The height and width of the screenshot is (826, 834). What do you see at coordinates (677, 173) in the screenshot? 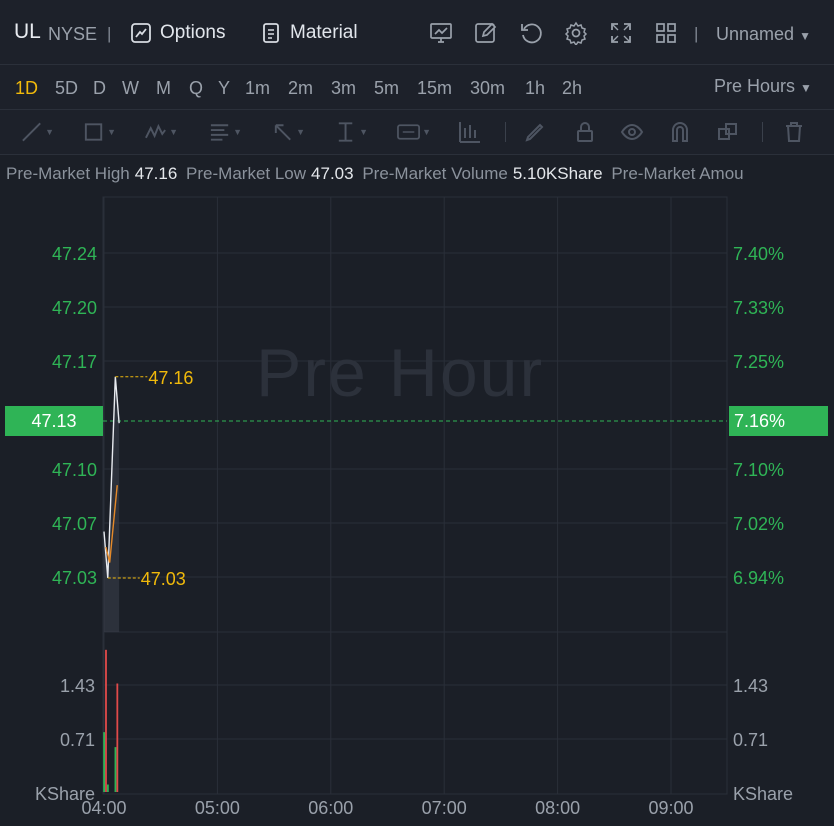
I see `stat-label: Pre-Market Amou` at bounding box center [677, 173].